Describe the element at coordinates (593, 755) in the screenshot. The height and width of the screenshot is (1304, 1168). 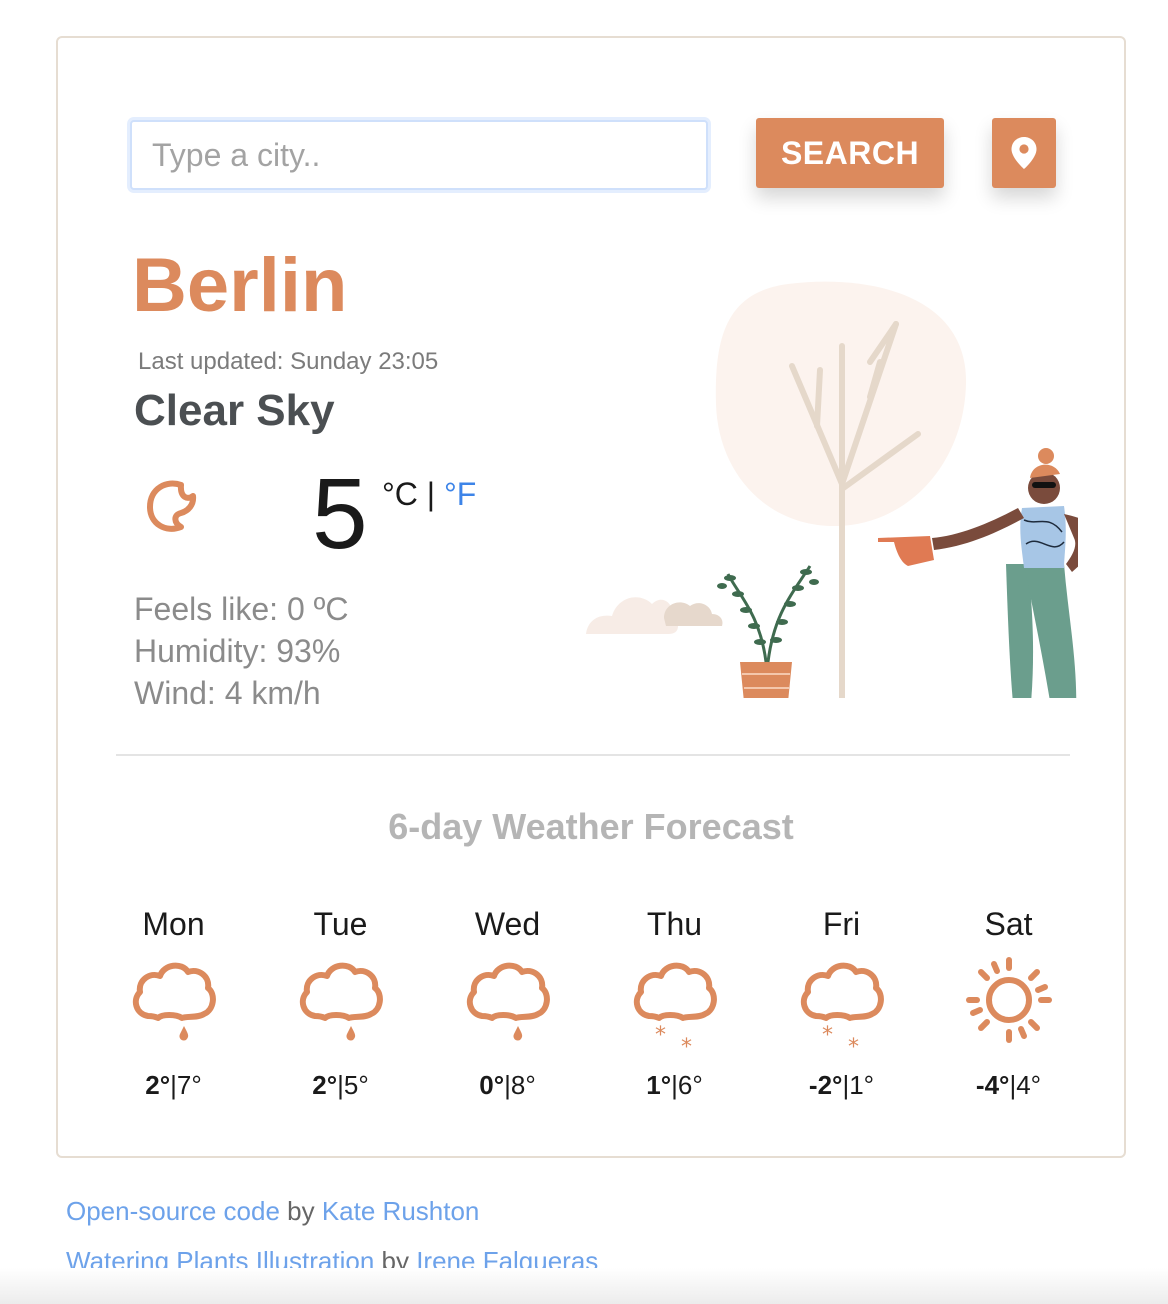
I see `section-divider` at that location.